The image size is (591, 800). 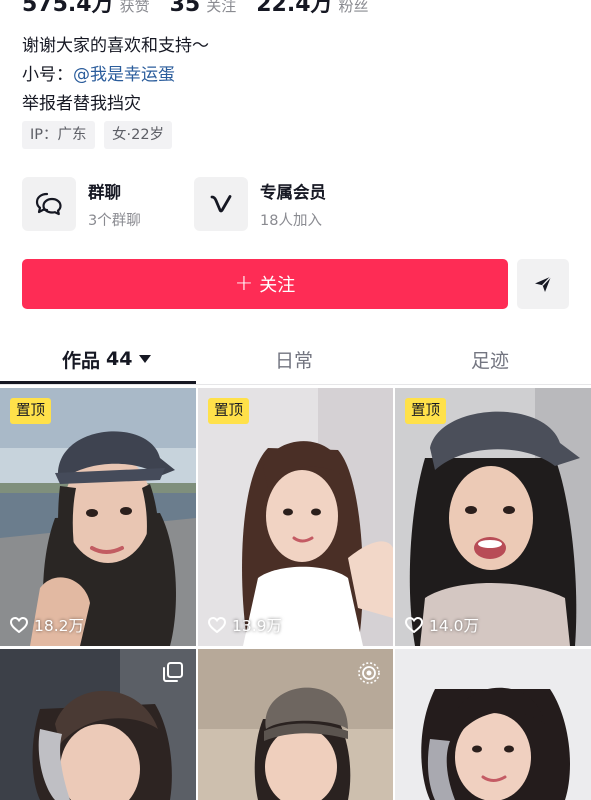 What do you see at coordinates (294, 9) in the screenshot?
I see `followers-count: 22.4万` at bounding box center [294, 9].